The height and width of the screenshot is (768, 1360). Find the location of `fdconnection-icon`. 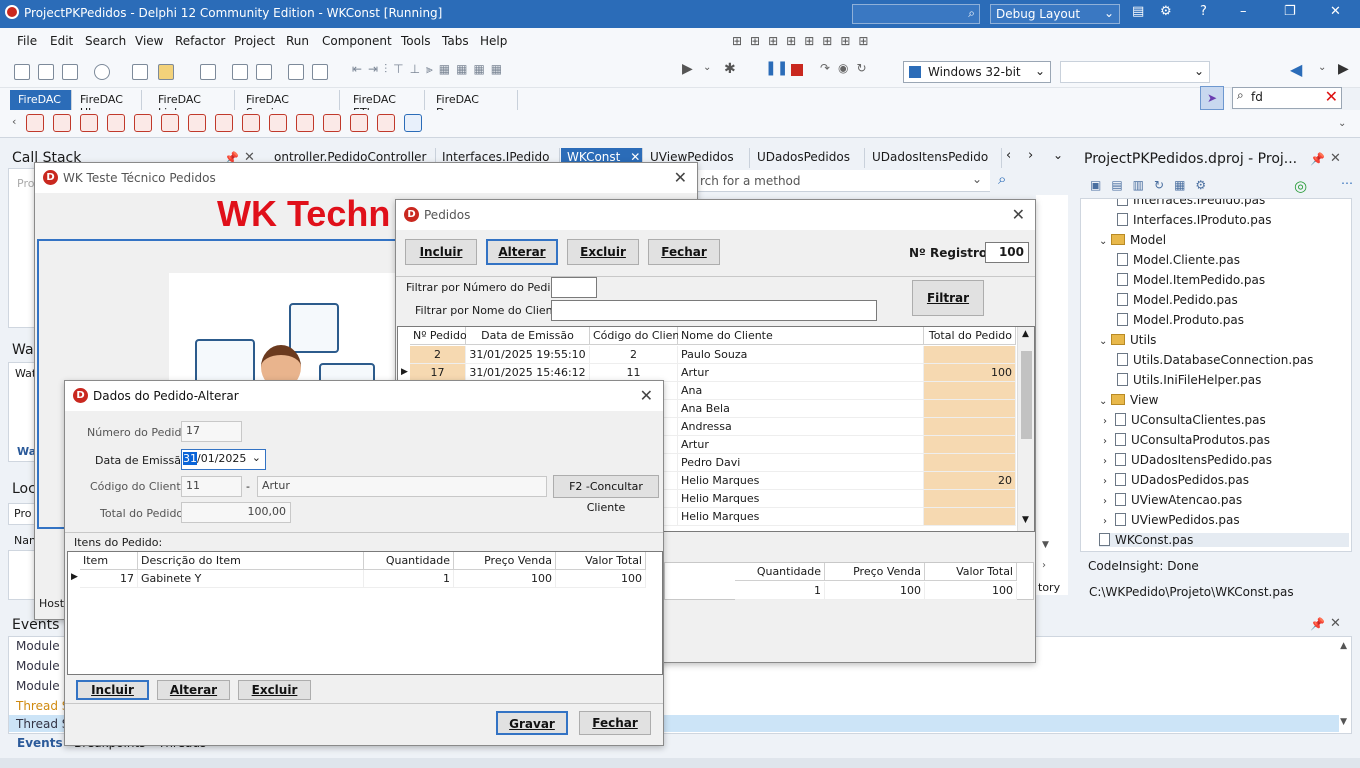

fdconnection-icon is located at coordinates (35, 123).